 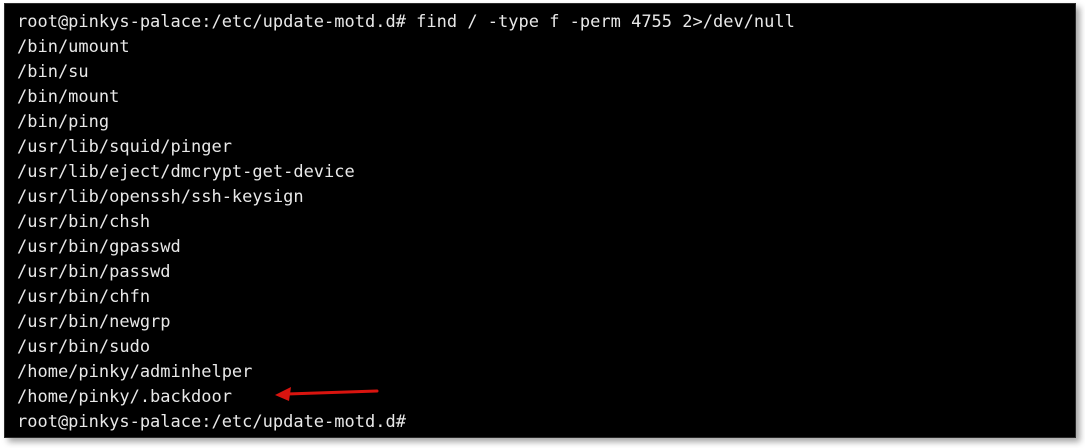 What do you see at coordinates (53, 72) in the screenshot?
I see `terminal-output-line: /bin/su` at bounding box center [53, 72].